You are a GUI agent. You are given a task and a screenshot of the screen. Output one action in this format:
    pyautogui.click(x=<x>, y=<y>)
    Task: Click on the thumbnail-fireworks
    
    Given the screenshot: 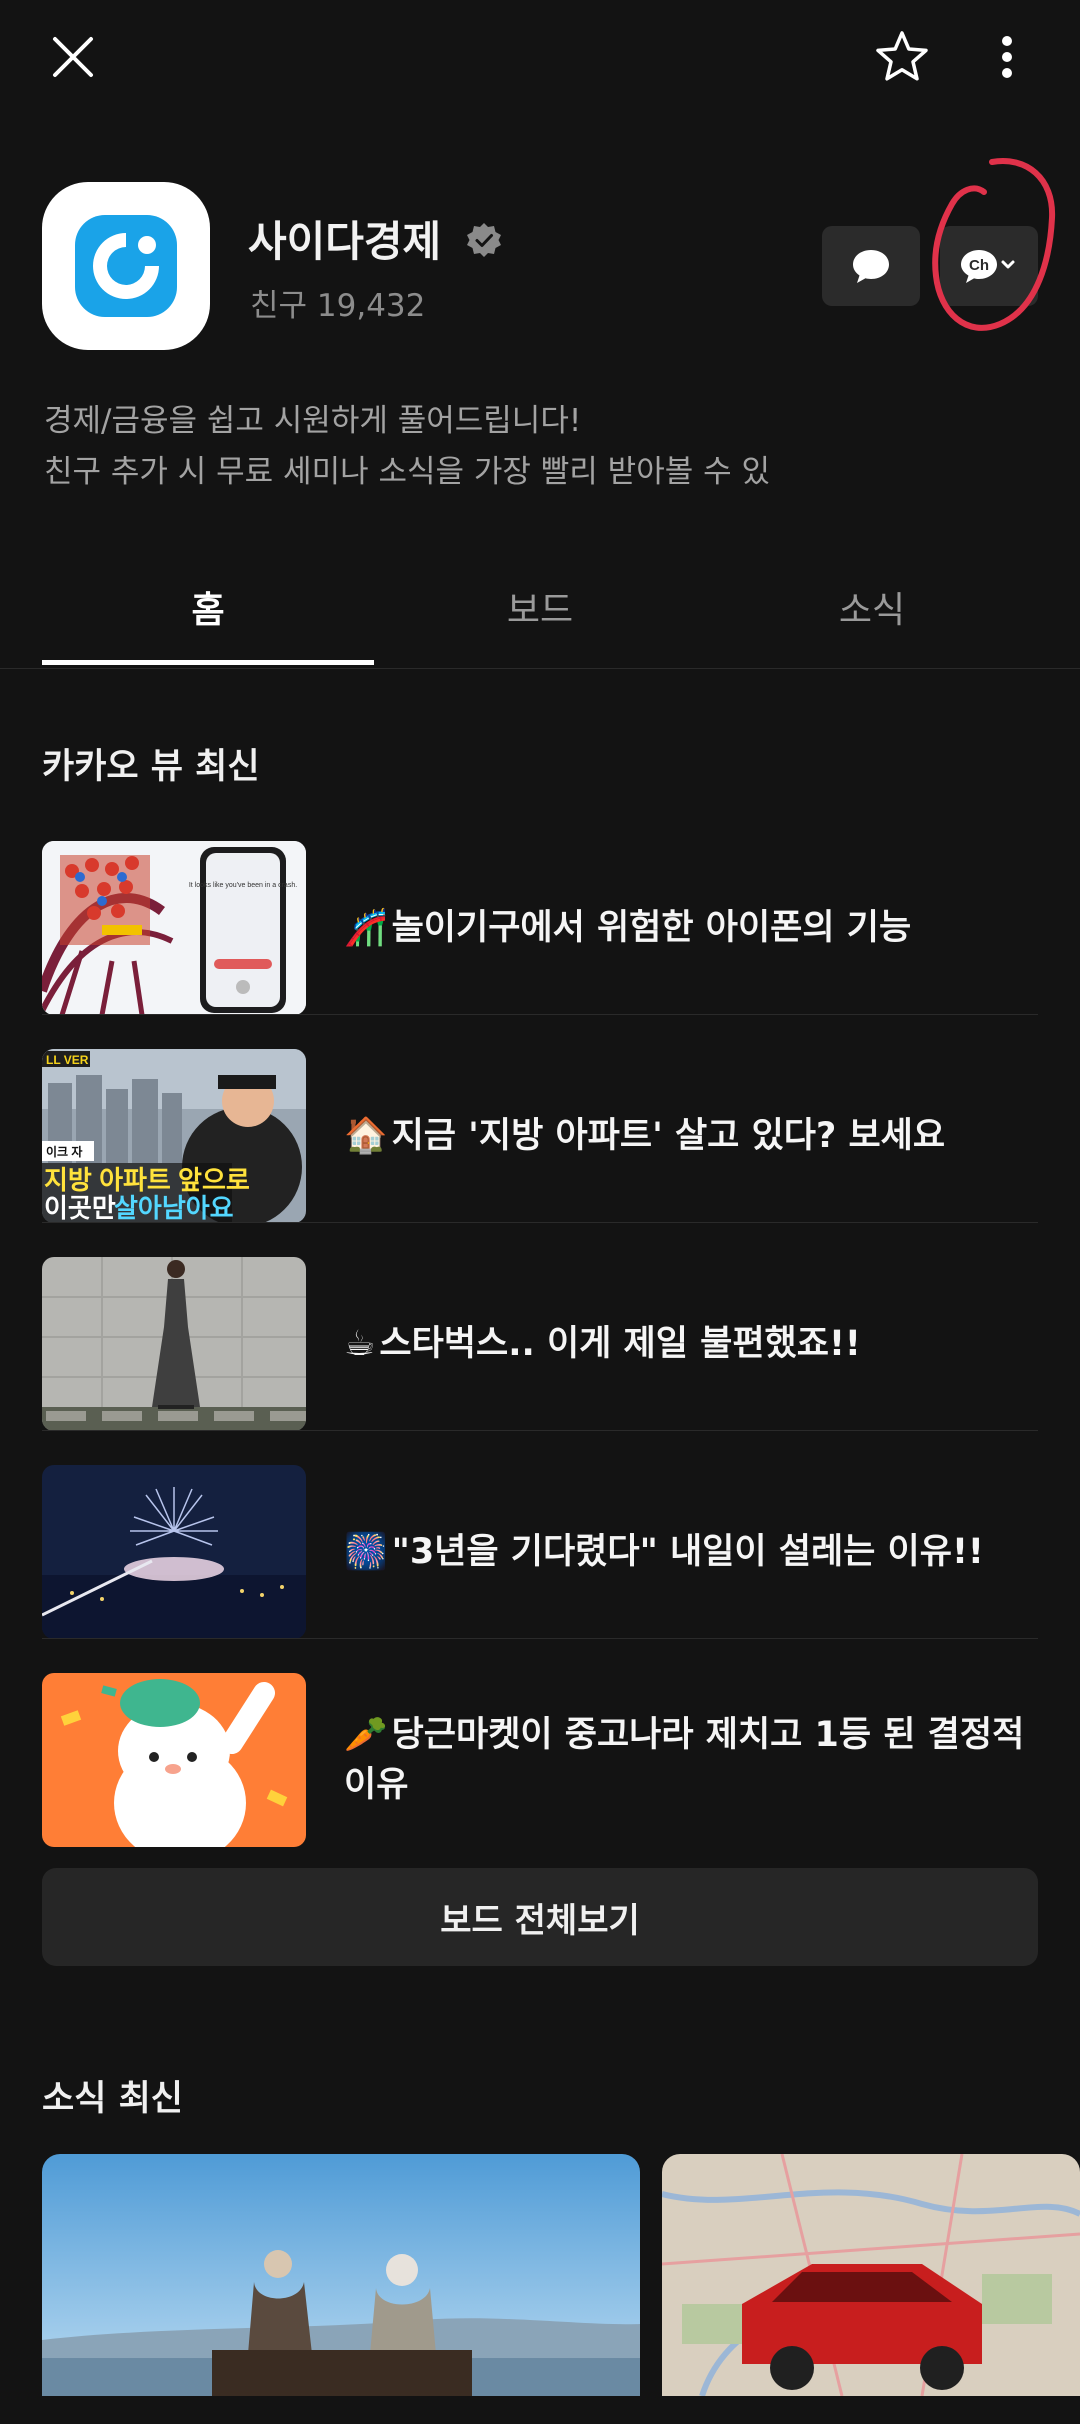 What is the action you would take?
    pyautogui.click(x=174, y=1552)
    